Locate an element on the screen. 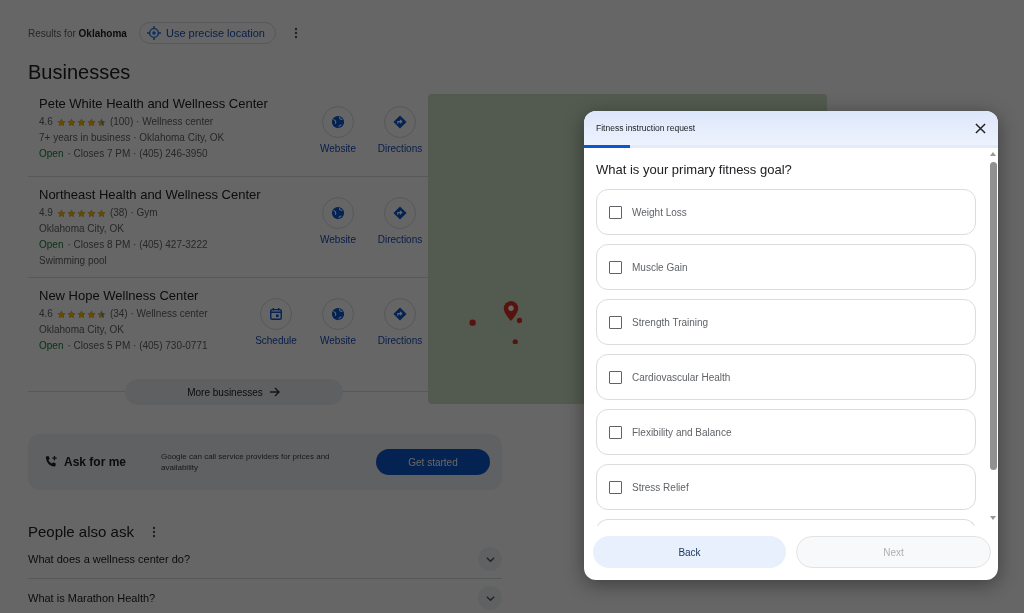 The height and width of the screenshot is (613, 1024). option-card: Muscle Gain is located at coordinates (786, 267).